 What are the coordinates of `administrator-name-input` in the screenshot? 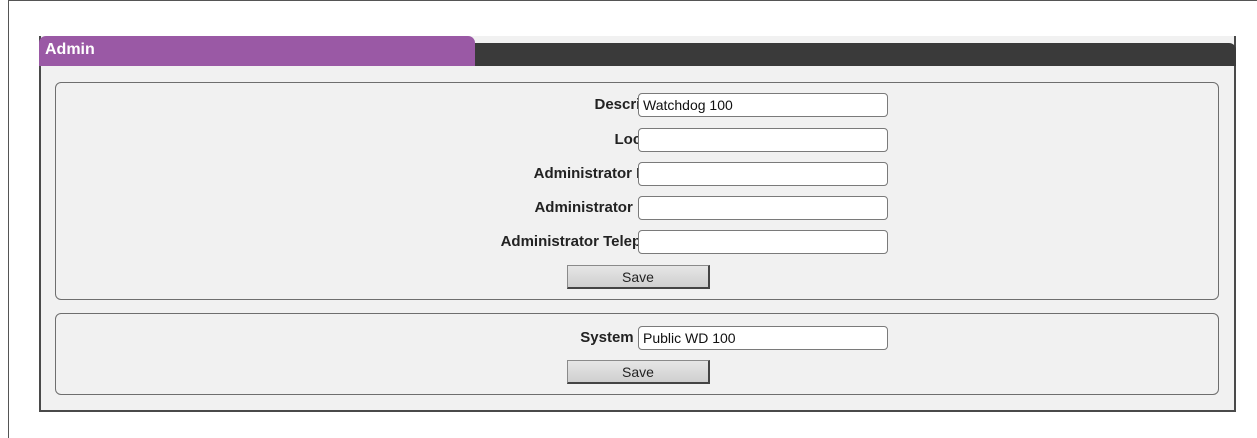 It's located at (763, 174).